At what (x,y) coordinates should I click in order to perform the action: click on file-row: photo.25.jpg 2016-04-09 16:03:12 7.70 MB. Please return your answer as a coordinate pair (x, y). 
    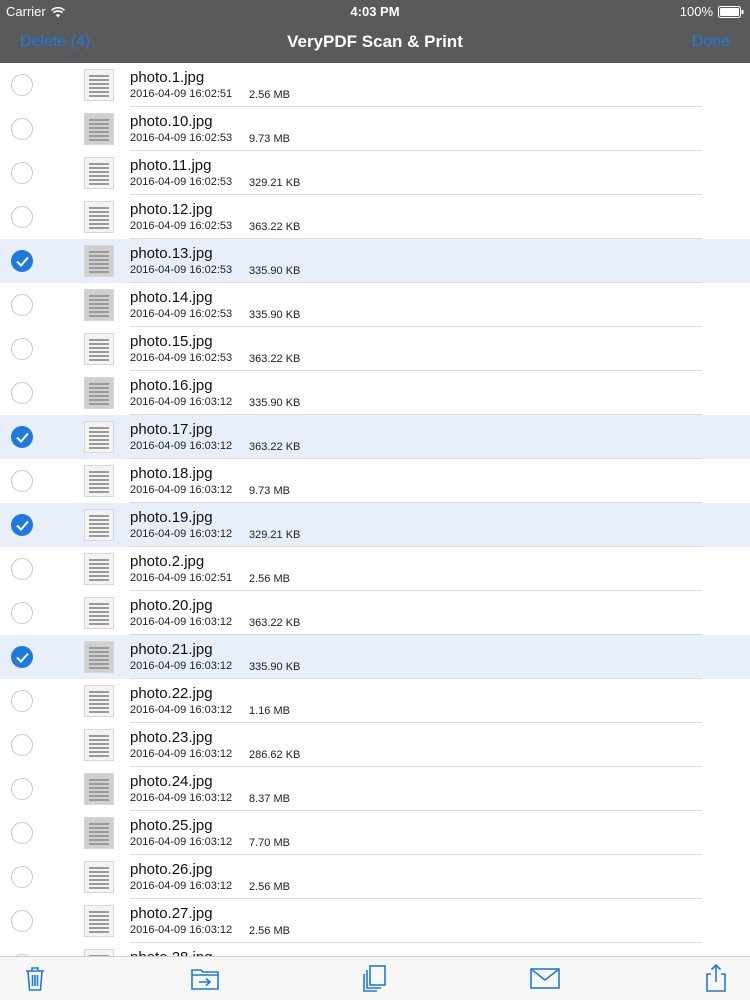
    Looking at the image, I should click on (375, 833).